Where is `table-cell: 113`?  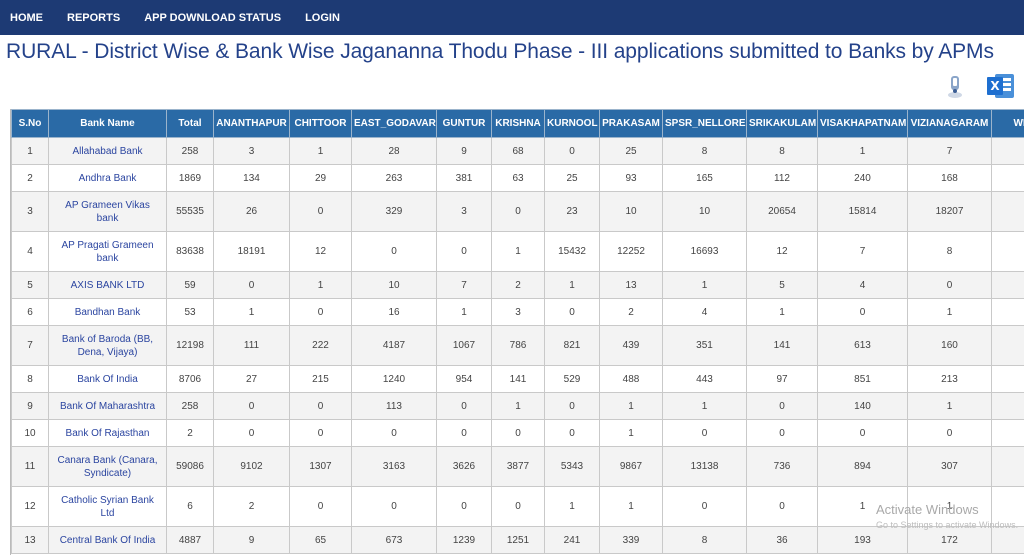 table-cell: 113 is located at coordinates (394, 406).